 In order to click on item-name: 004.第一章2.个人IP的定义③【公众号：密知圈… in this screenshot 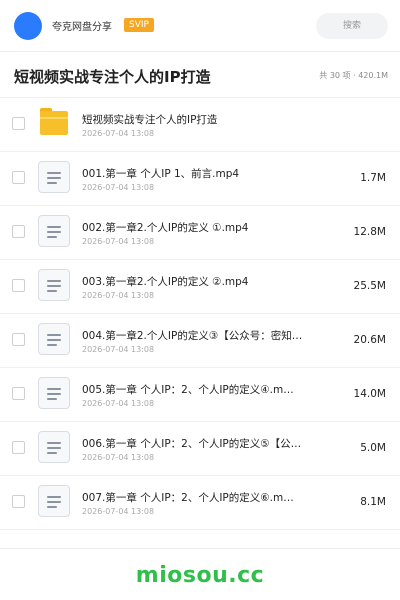, I will do `click(197, 336)`.